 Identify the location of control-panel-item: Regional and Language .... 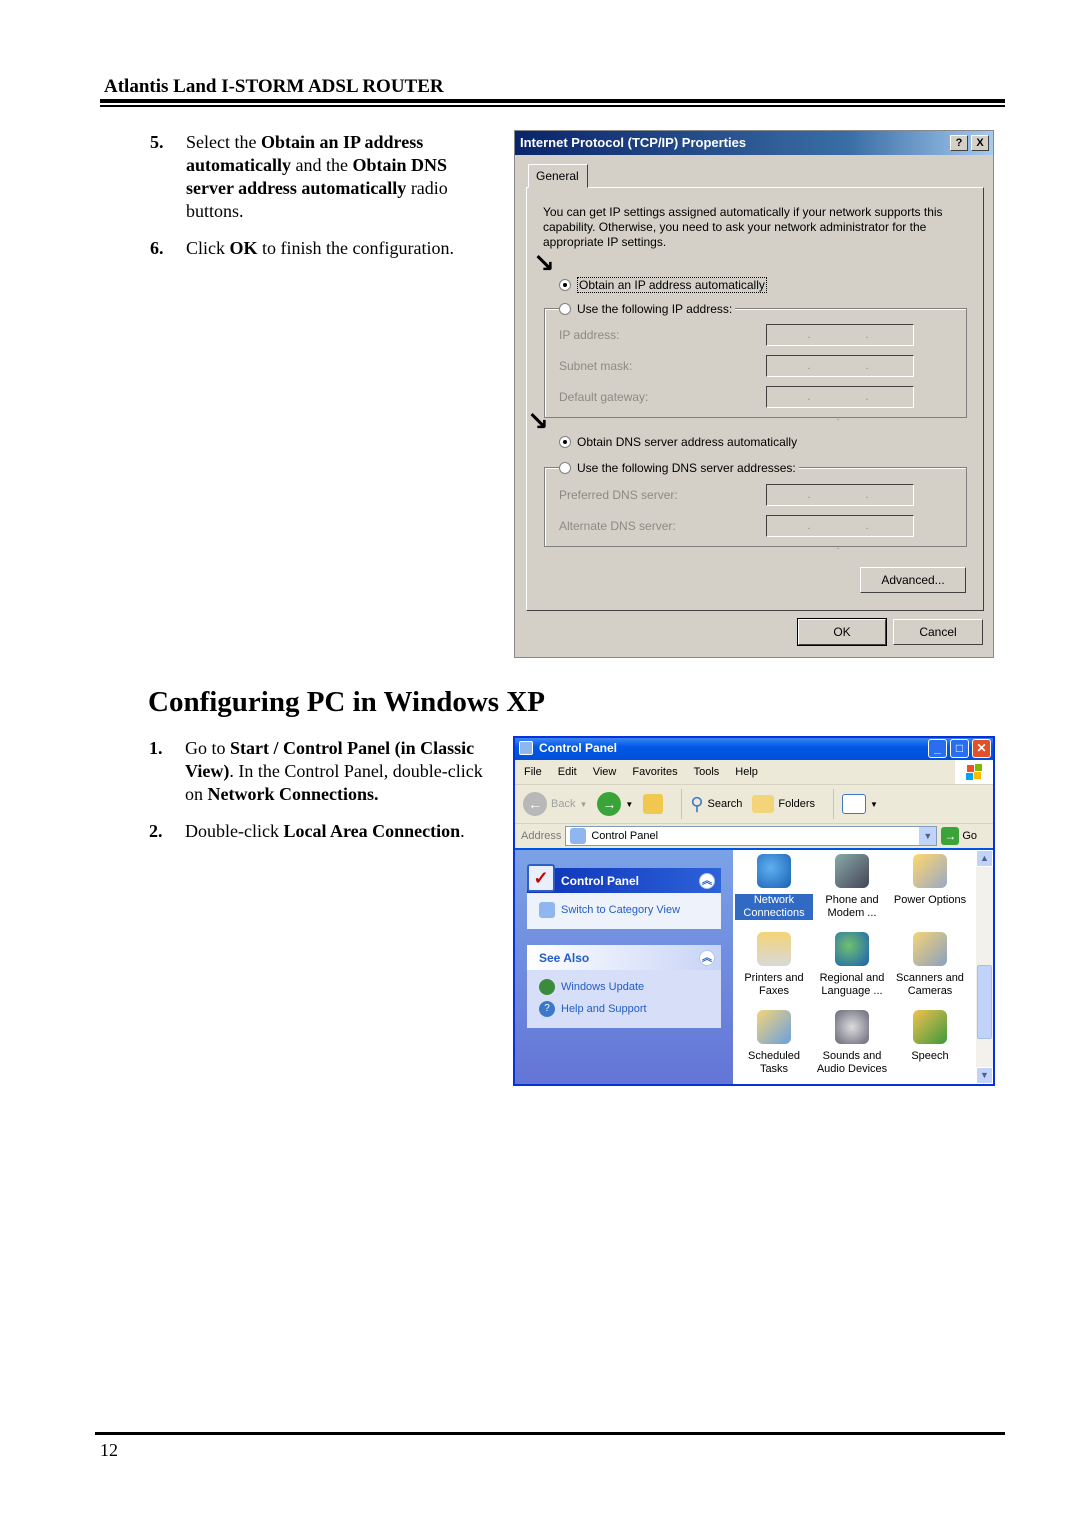
(852, 971).